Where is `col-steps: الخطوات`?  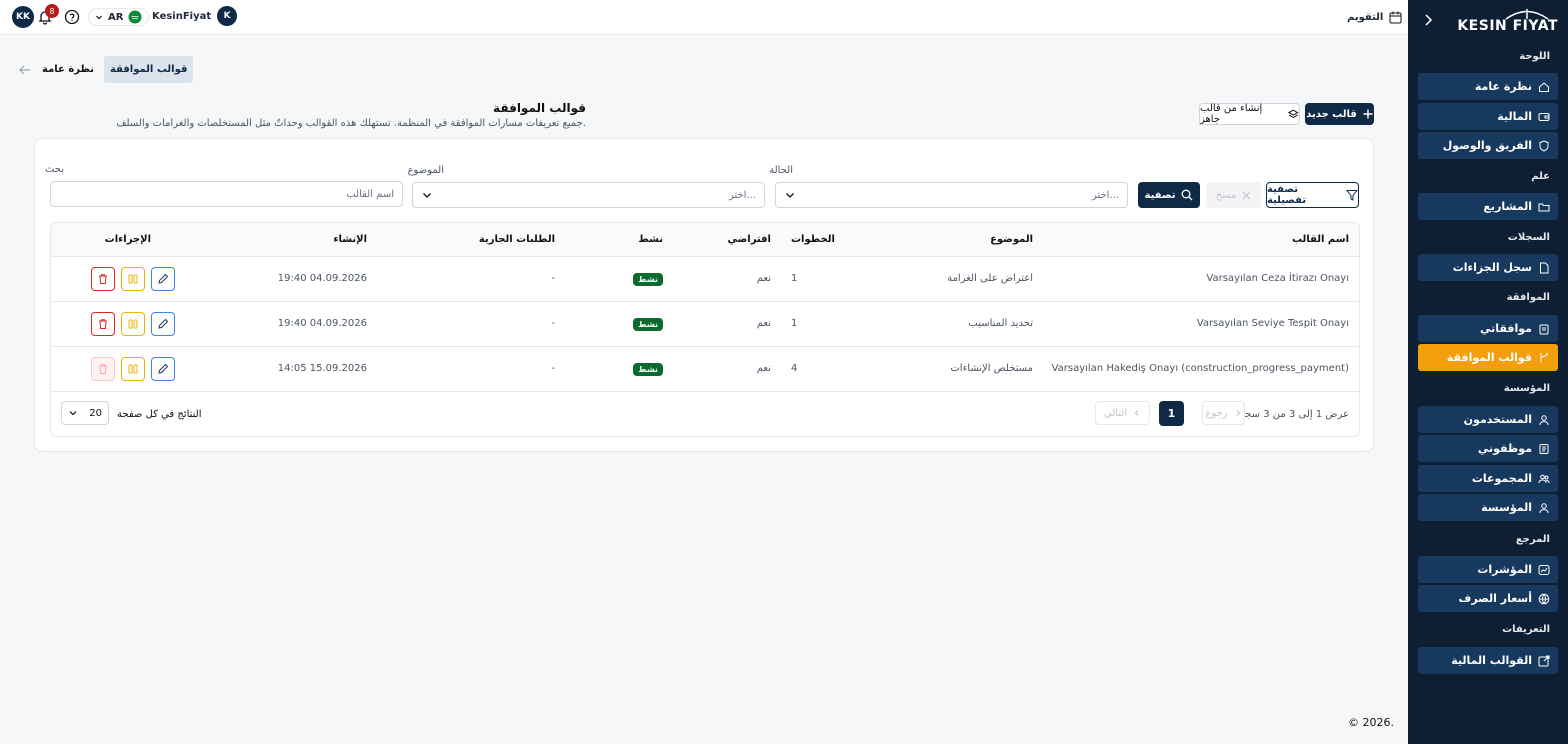
col-steps: الخطوات is located at coordinates (813, 239).